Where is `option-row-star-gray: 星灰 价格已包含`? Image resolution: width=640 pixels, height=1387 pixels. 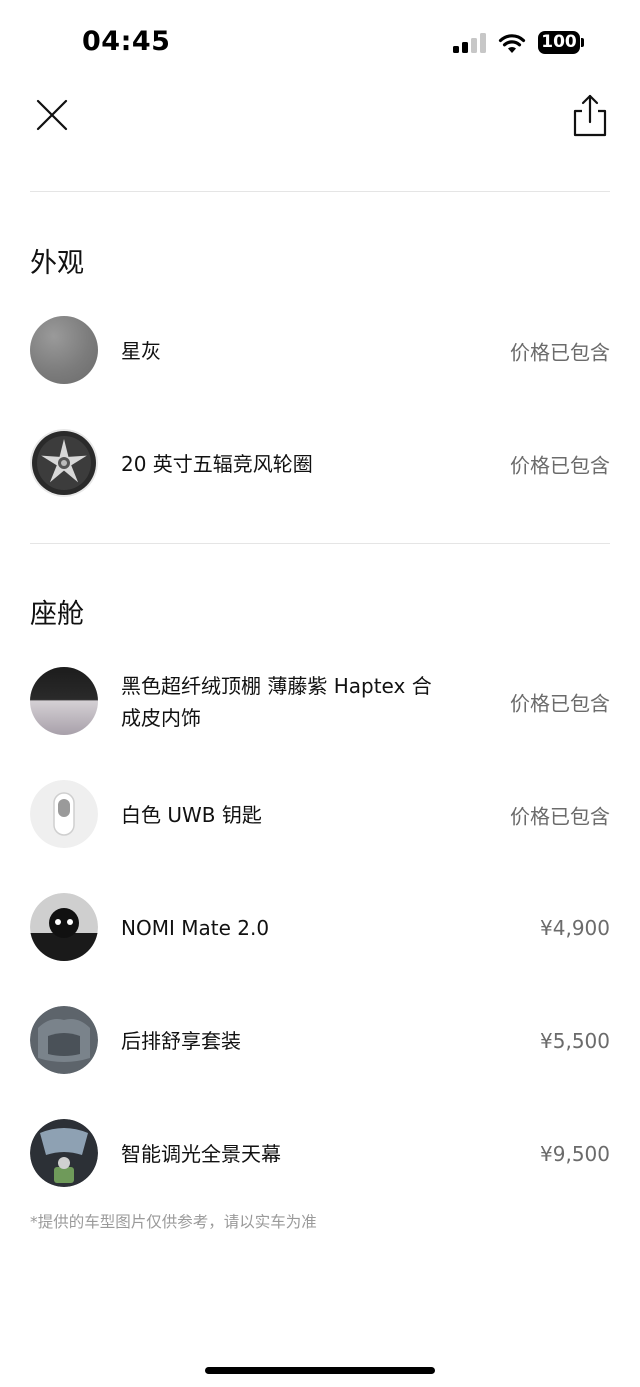 option-row-star-gray: 星灰 价格已包含 is located at coordinates (320, 351).